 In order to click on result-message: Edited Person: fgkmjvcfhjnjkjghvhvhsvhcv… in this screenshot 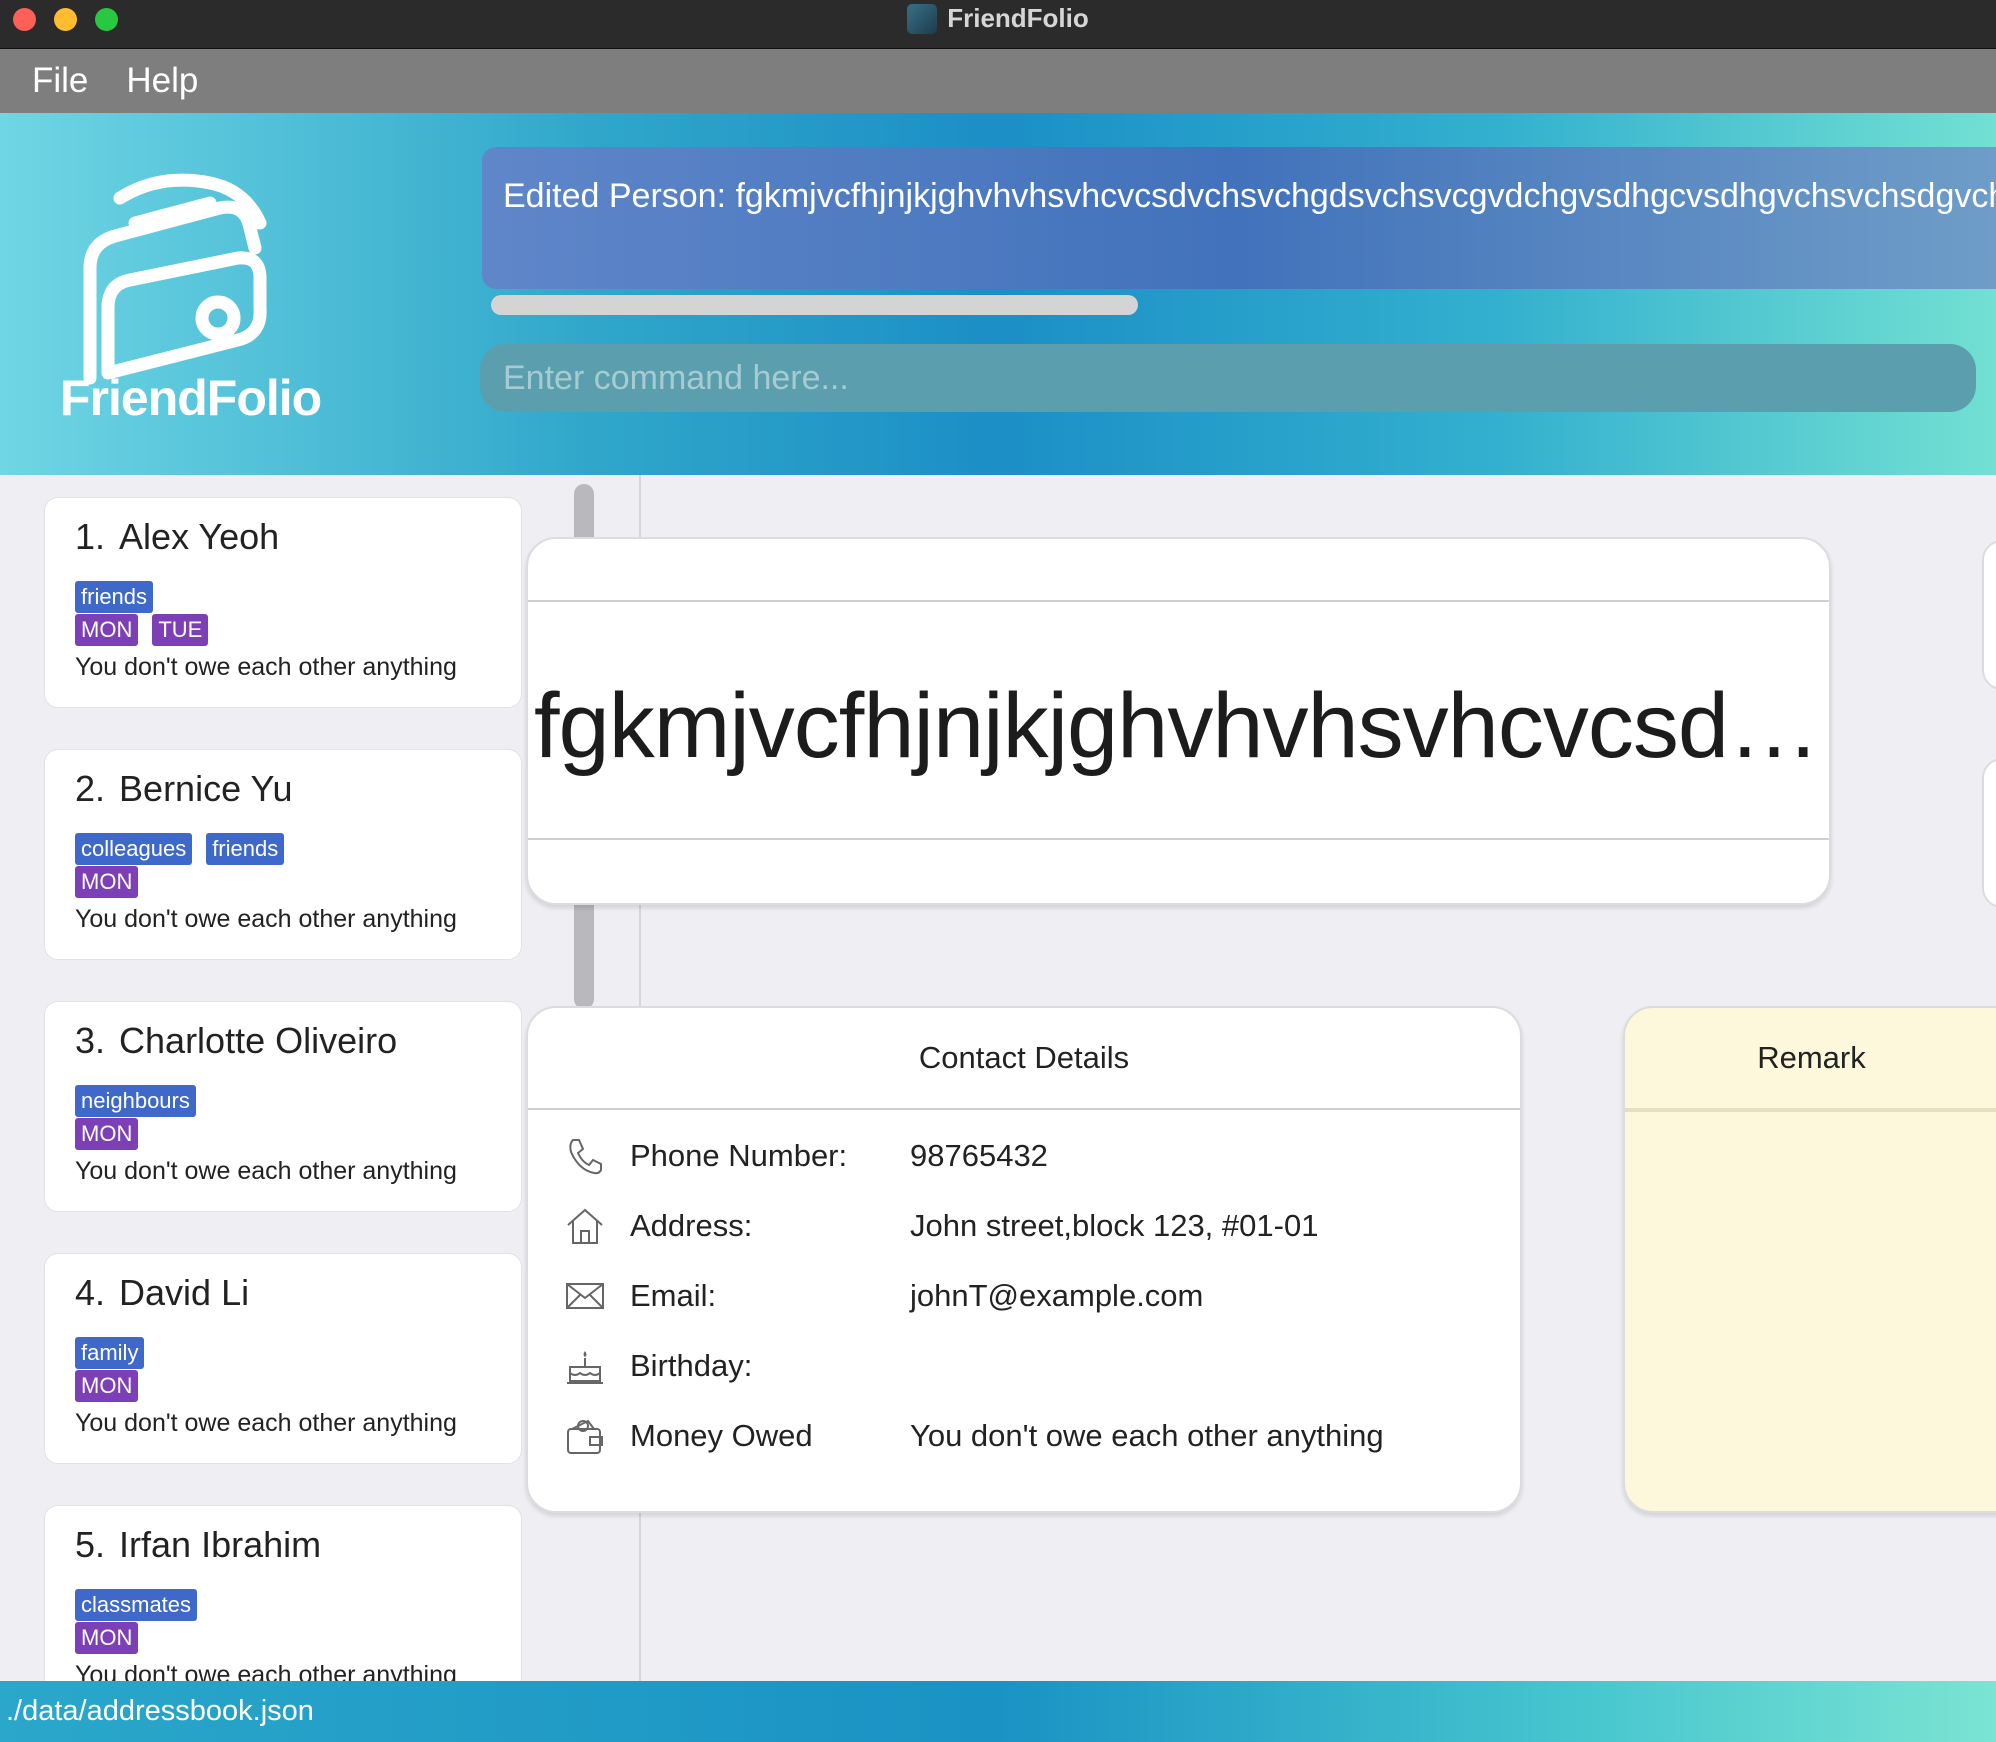, I will do `click(1249, 196)`.